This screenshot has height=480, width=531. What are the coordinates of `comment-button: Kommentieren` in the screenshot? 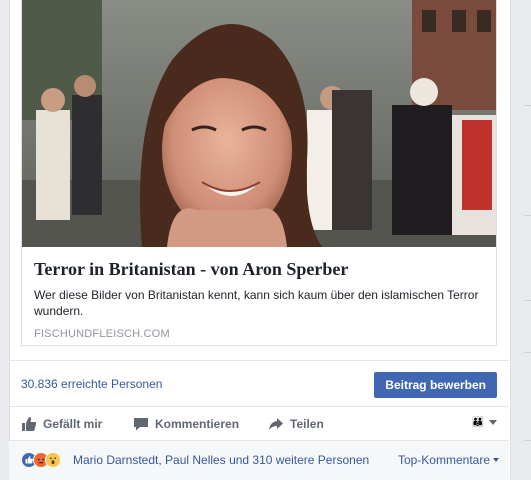 It's located at (186, 424).